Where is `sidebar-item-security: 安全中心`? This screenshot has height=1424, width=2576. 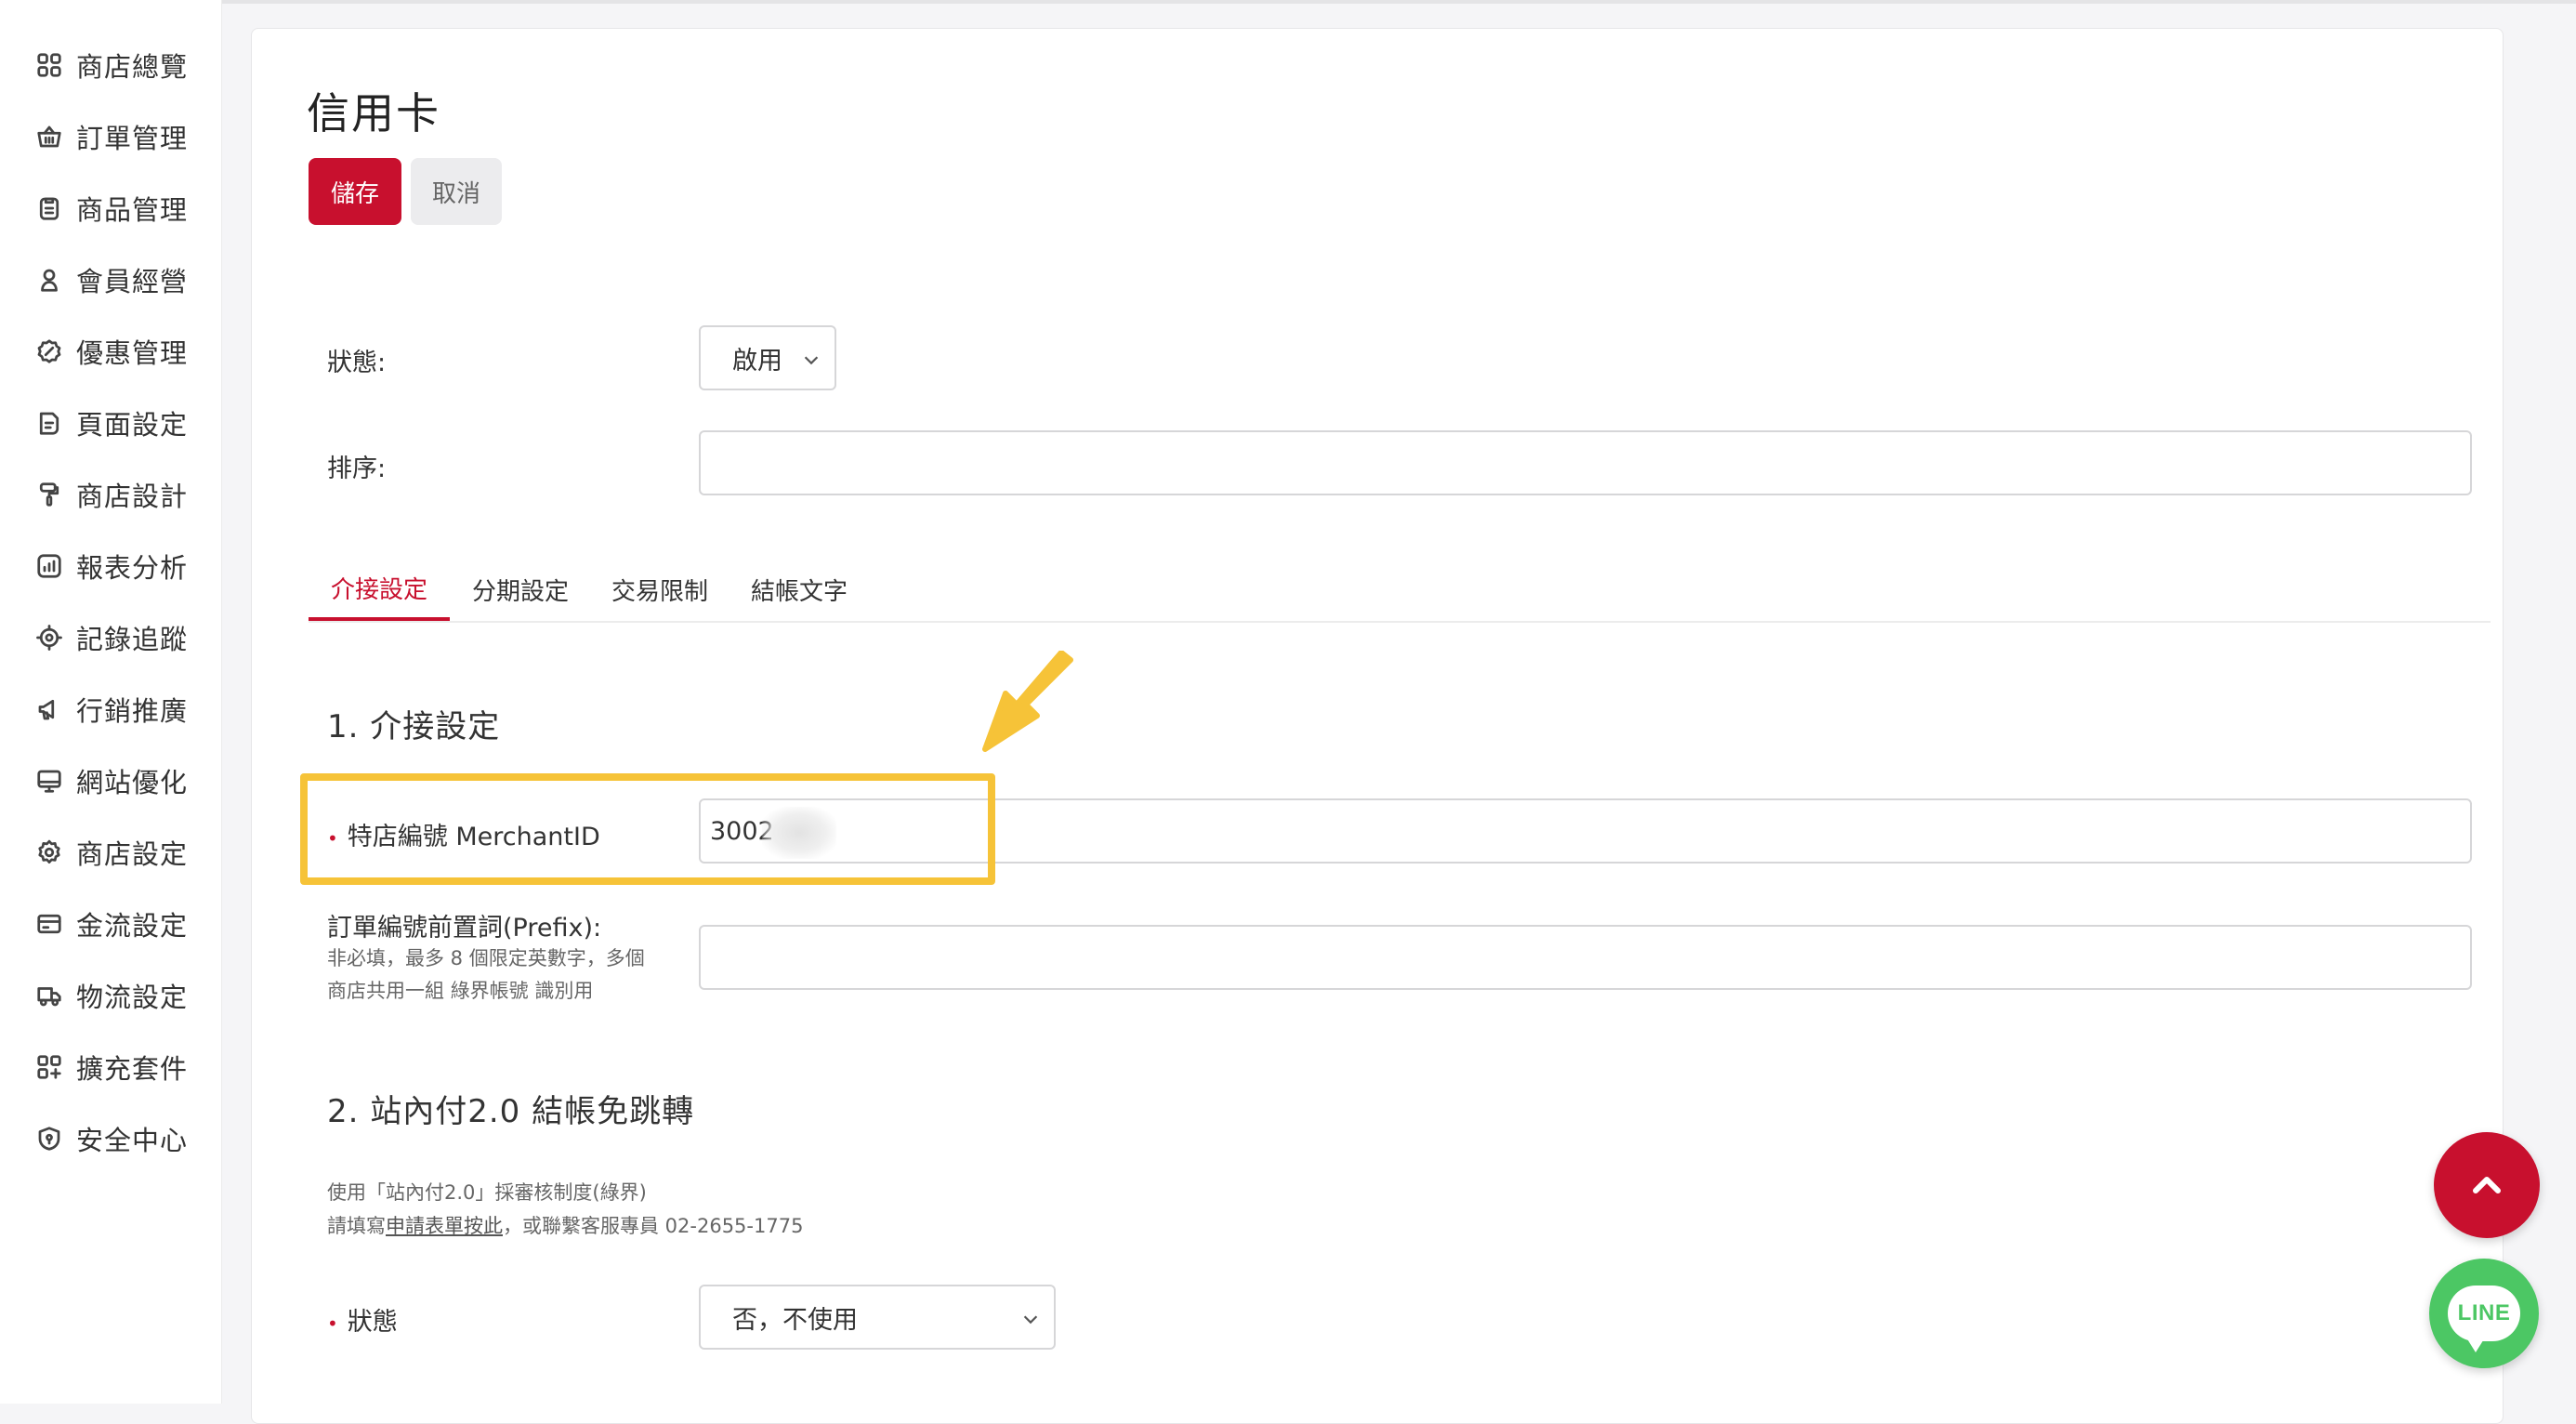 sidebar-item-security: 安全中心 is located at coordinates (110, 1139).